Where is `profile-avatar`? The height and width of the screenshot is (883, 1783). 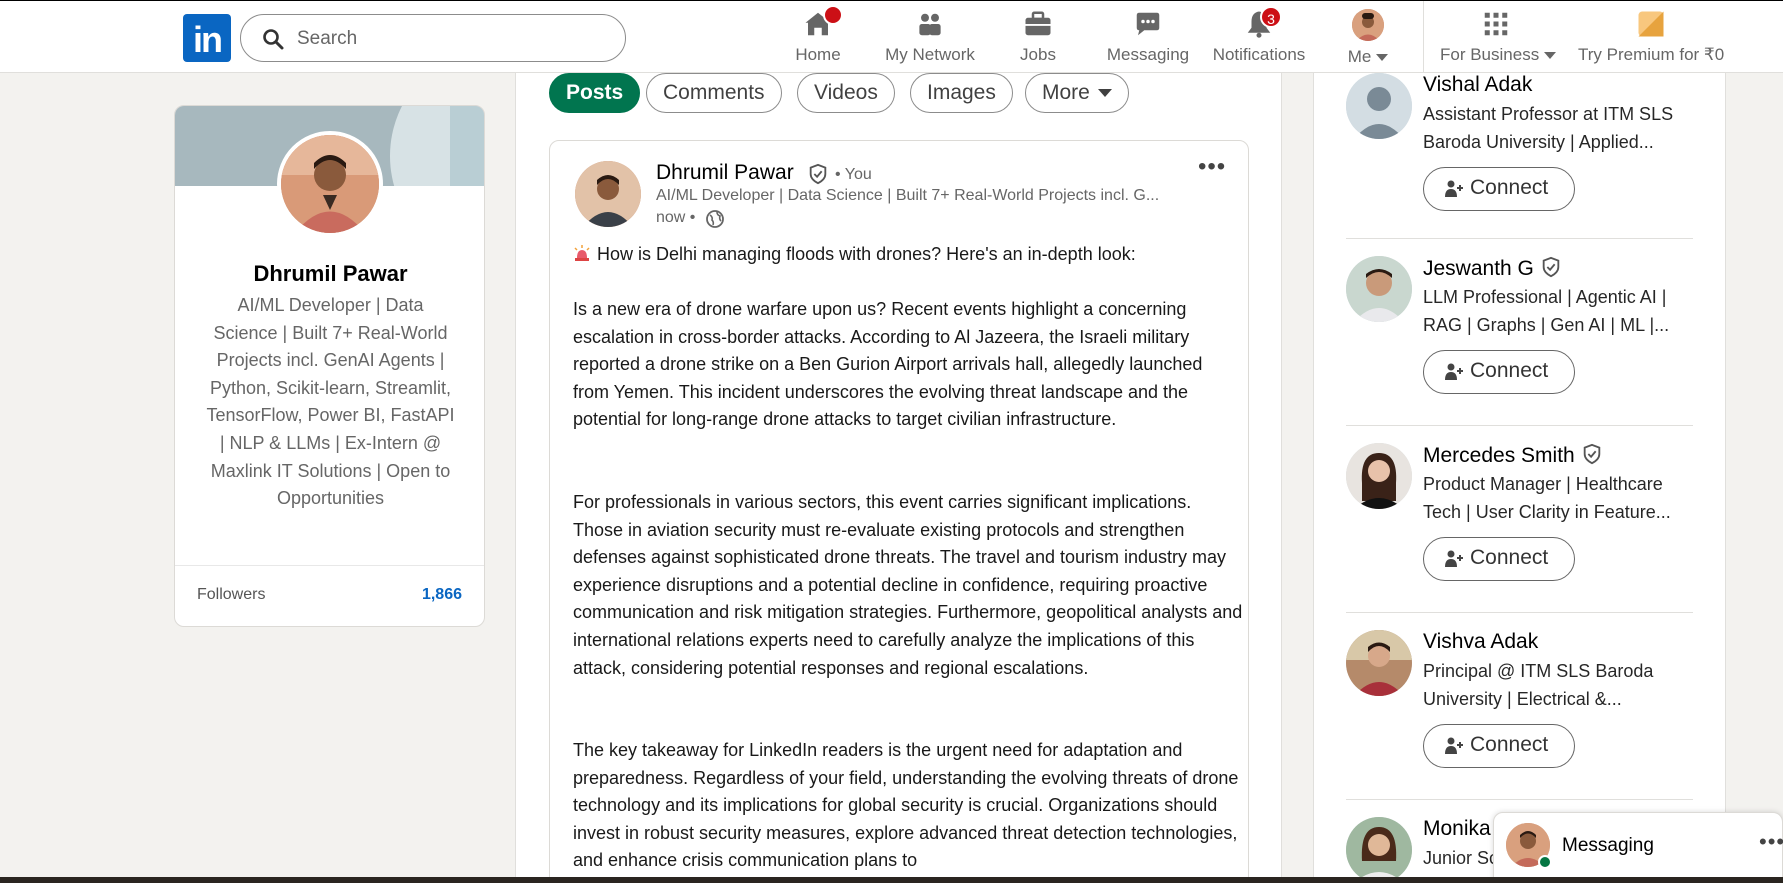
profile-avatar is located at coordinates (330, 184).